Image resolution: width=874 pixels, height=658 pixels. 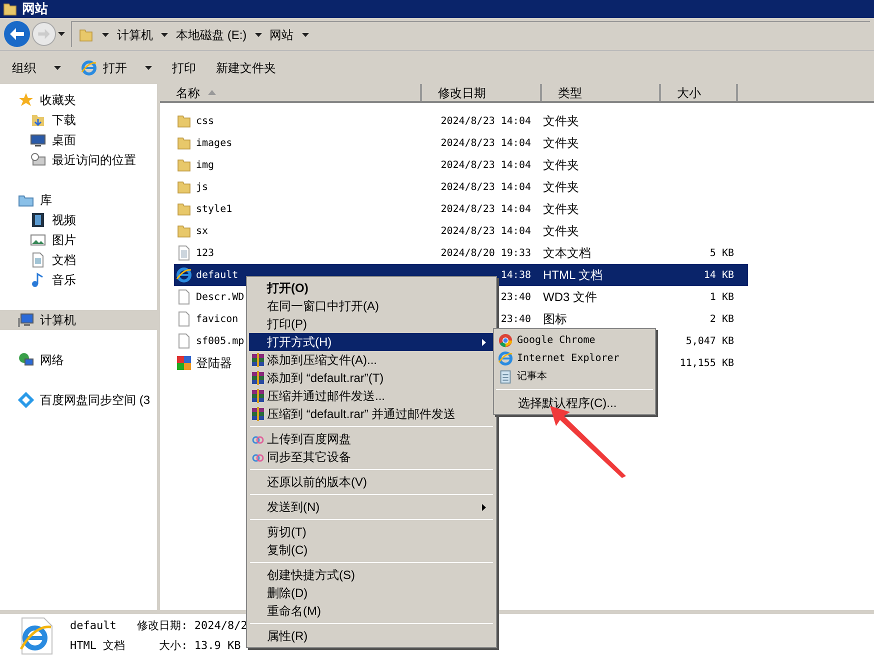 I want to click on file-name: 123, so click(x=205, y=253).